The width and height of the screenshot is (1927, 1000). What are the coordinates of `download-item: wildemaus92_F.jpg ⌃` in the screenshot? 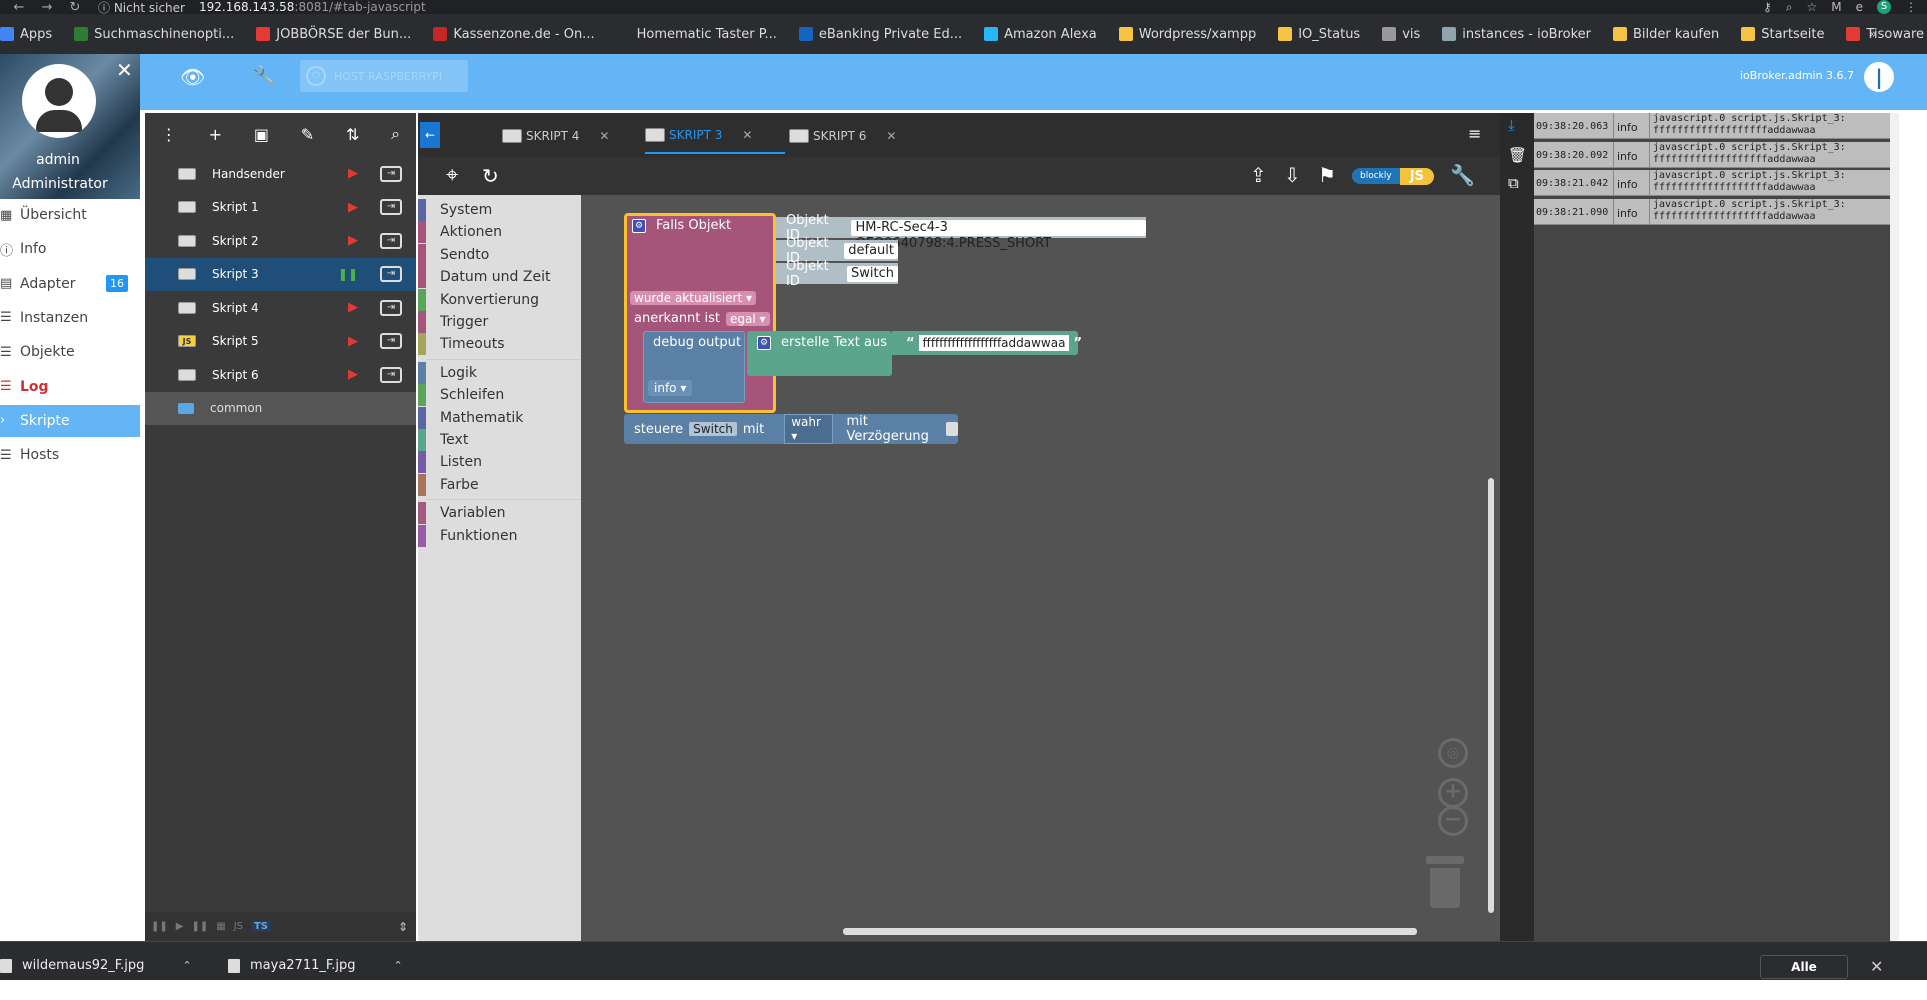 It's located at (96, 965).